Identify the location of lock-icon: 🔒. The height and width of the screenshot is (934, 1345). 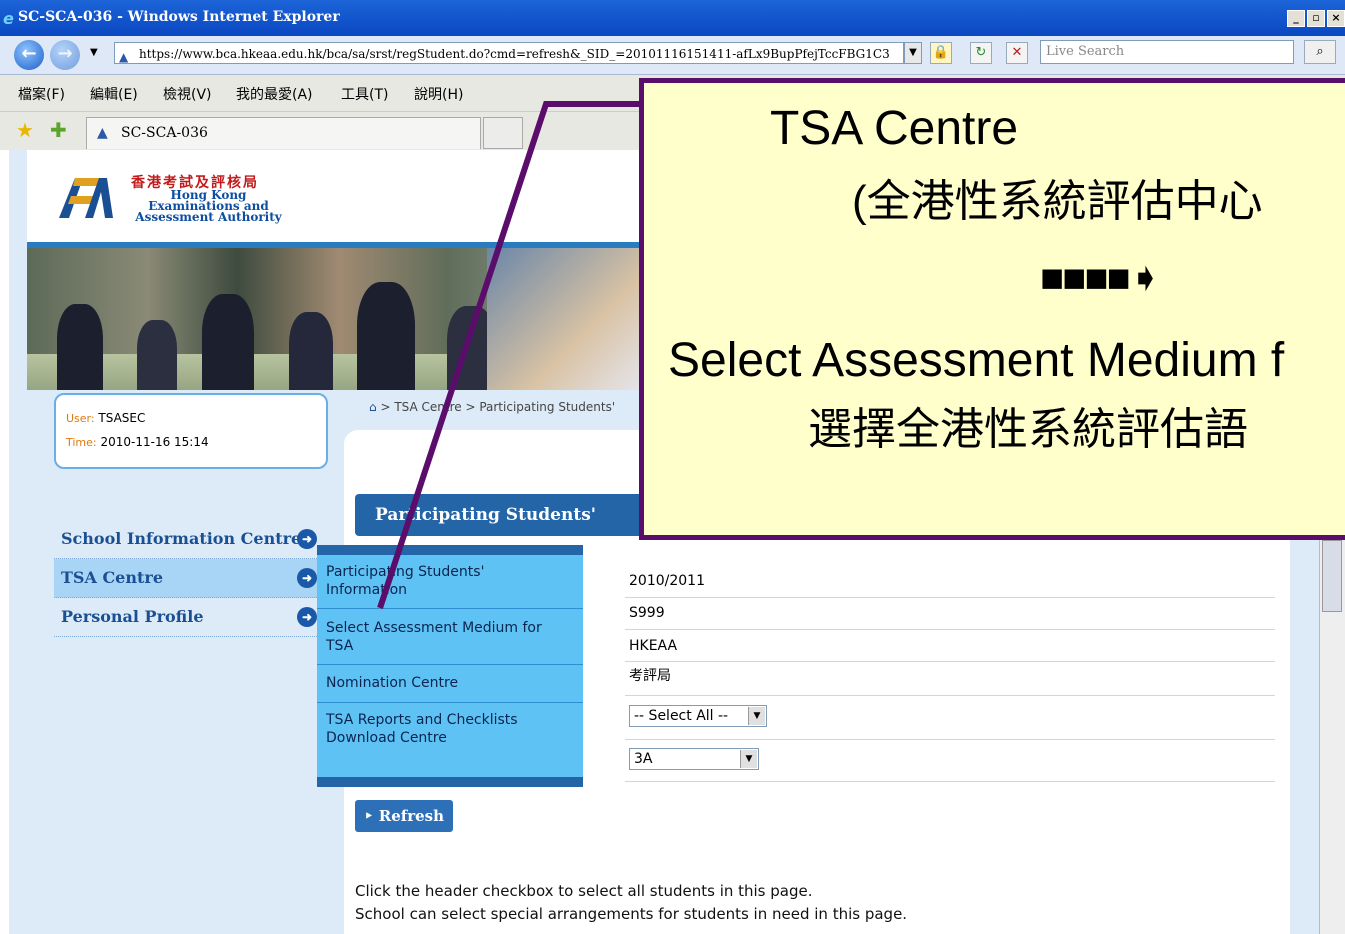
(941, 53).